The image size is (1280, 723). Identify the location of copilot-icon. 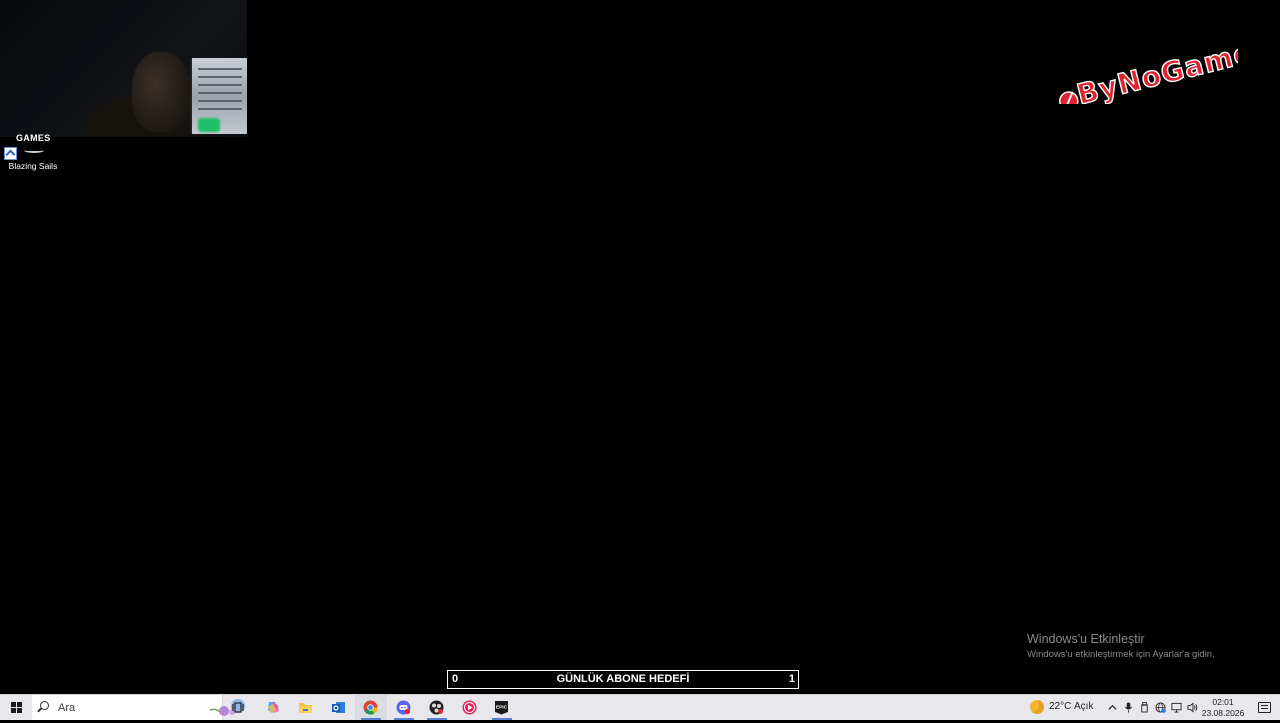
(273, 707).